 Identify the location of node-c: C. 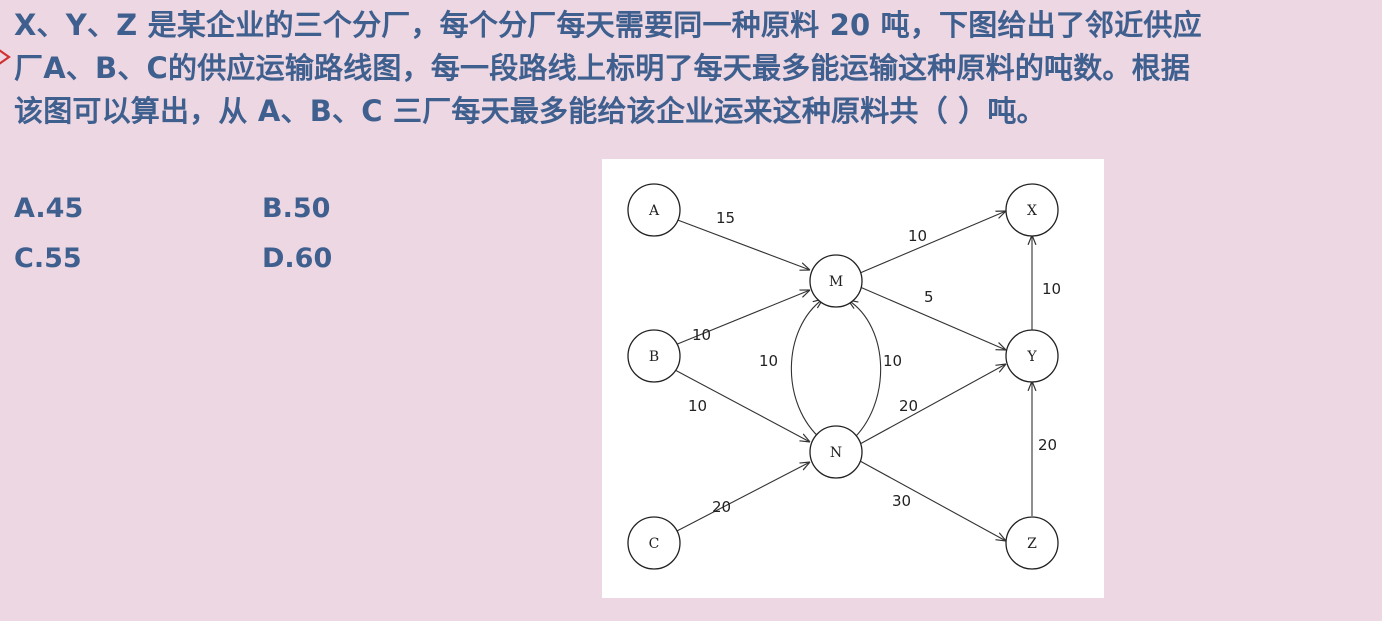
(654, 543).